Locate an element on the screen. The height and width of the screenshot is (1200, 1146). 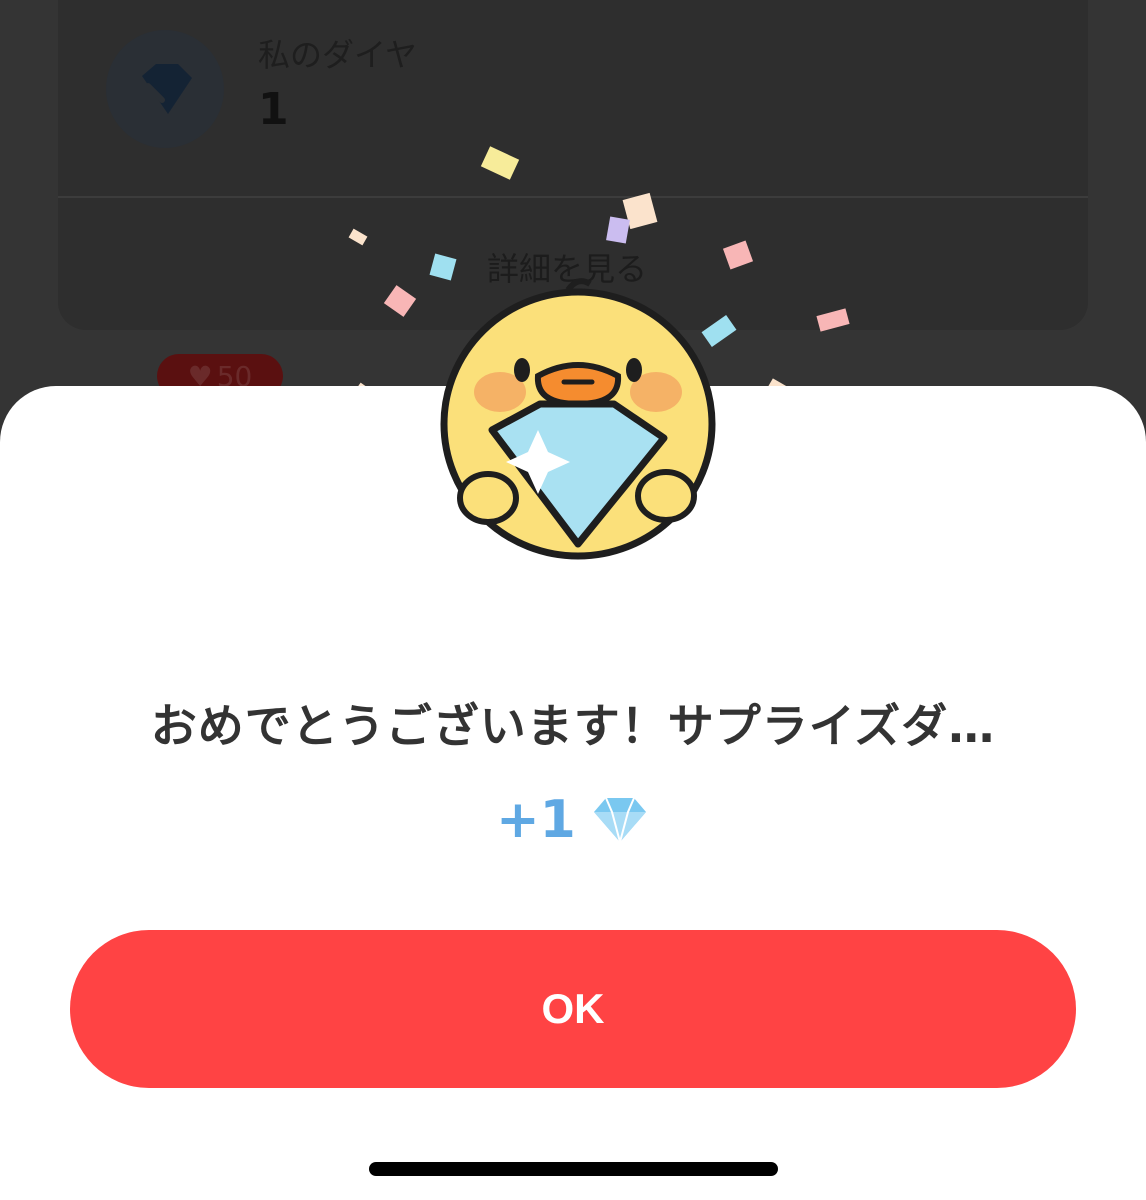
ok-button: OK is located at coordinates (573, 1009).